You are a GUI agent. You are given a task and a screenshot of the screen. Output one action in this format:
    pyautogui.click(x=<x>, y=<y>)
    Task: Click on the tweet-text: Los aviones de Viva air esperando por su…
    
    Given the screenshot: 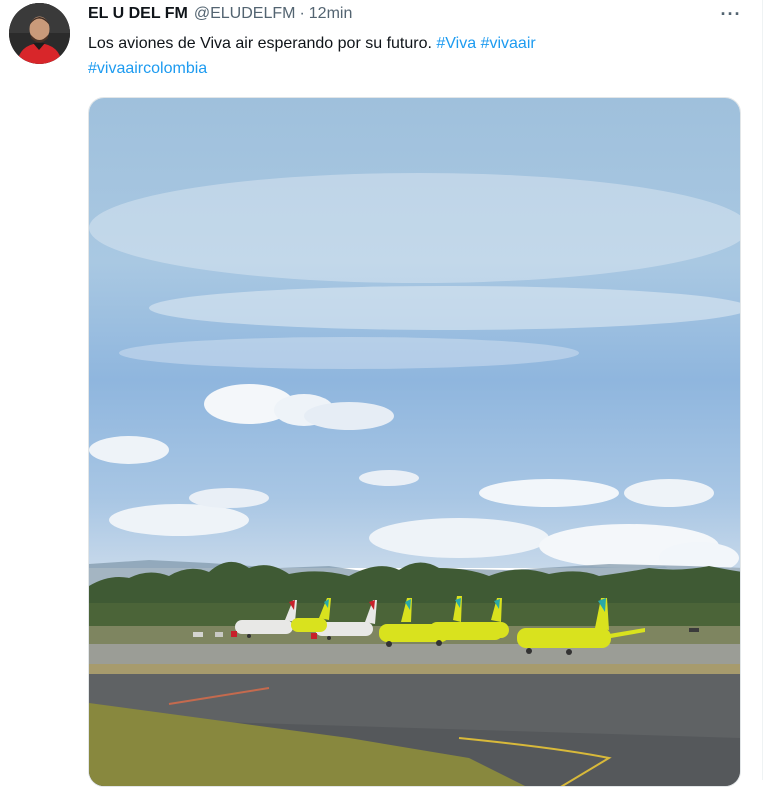 What is the action you would take?
    pyautogui.click(x=418, y=56)
    